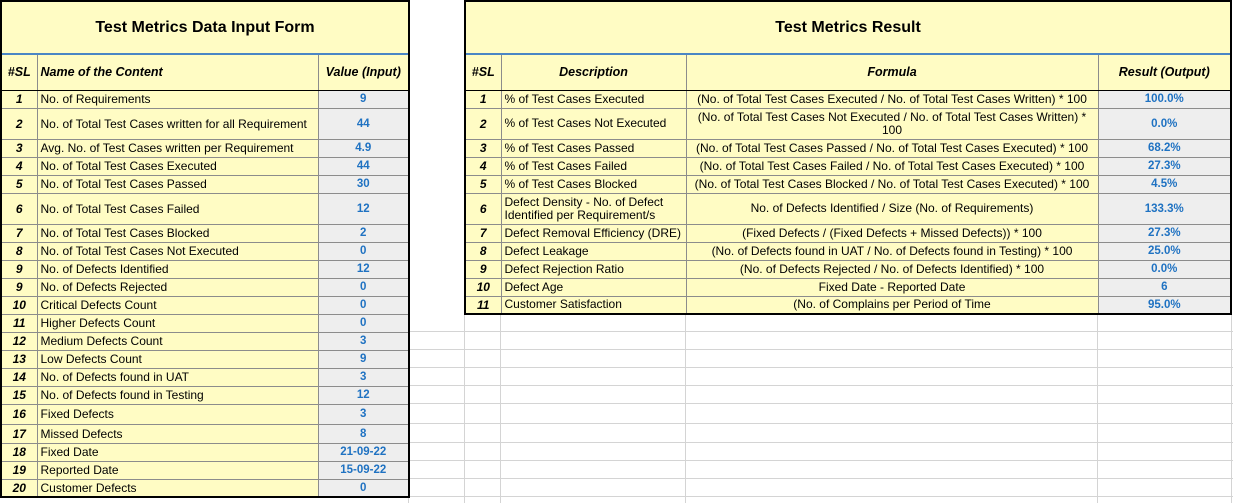  I want to click on row-sl: 12, so click(19, 341).